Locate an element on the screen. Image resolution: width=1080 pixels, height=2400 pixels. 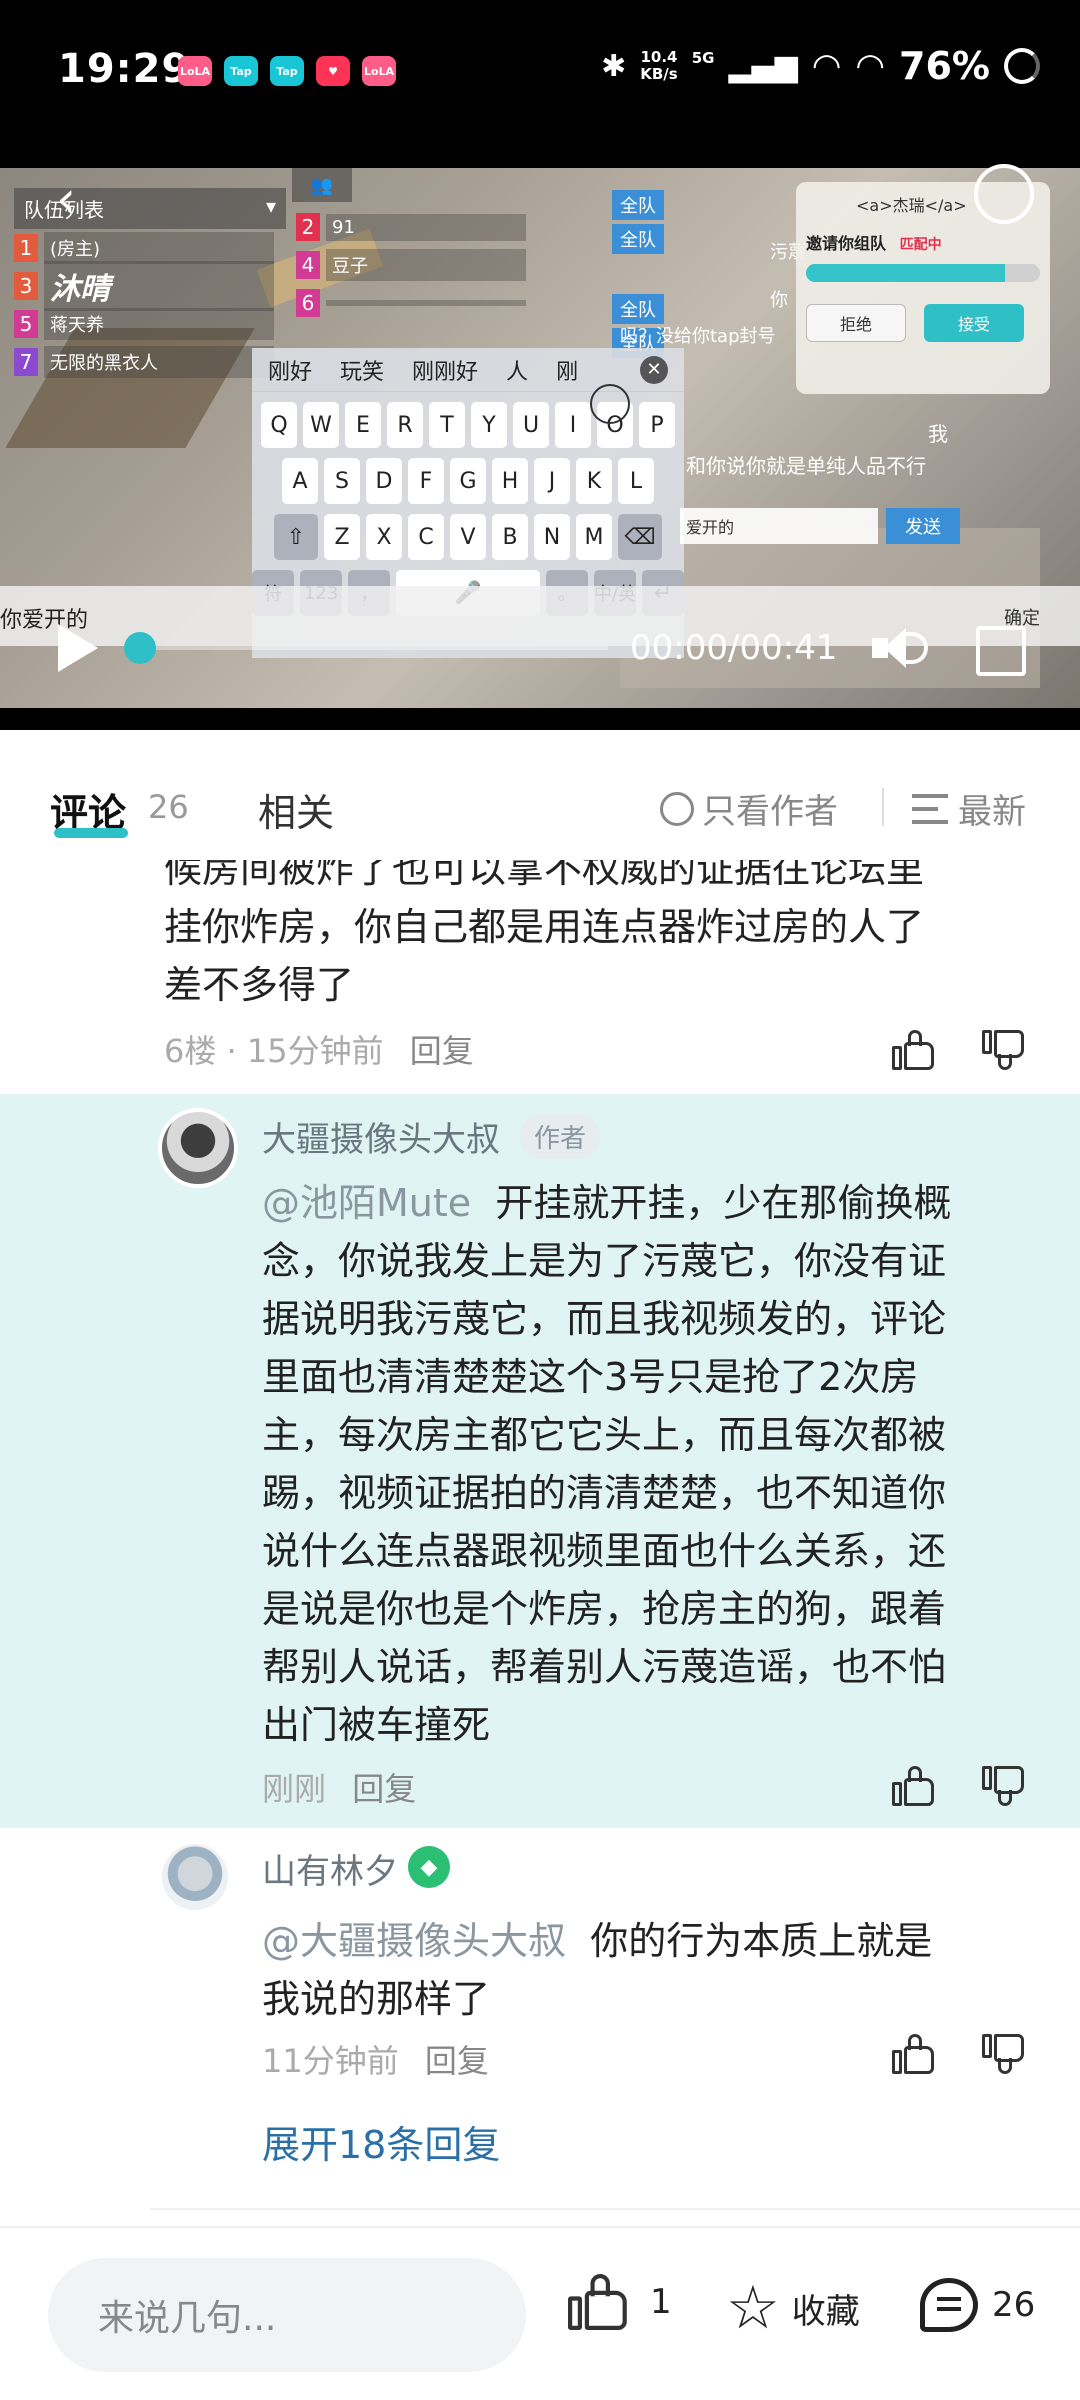
time-display: 00:00/00:41 is located at coordinates (734, 648).